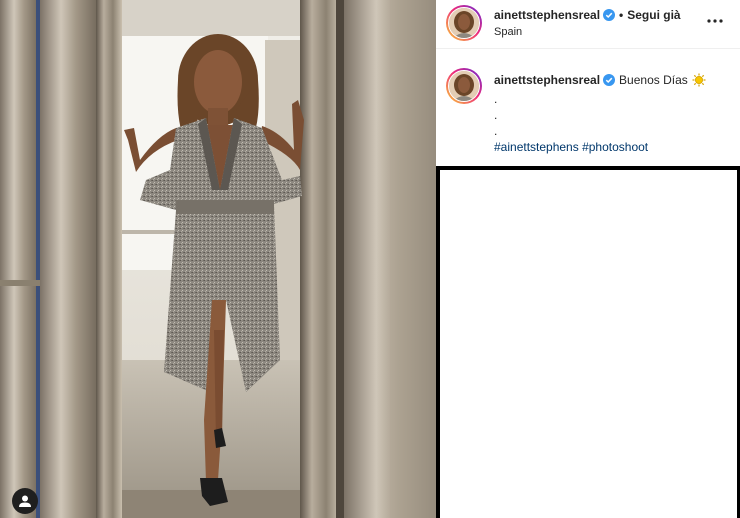 This screenshot has height=518, width=740. I want to click on user-icon, so click(25, 501).